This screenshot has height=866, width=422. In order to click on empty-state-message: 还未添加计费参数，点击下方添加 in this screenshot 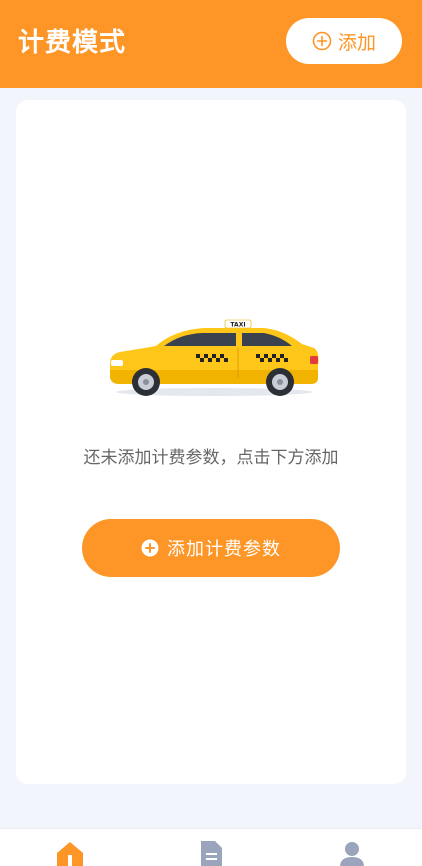, I will do `click(211, 458)`.